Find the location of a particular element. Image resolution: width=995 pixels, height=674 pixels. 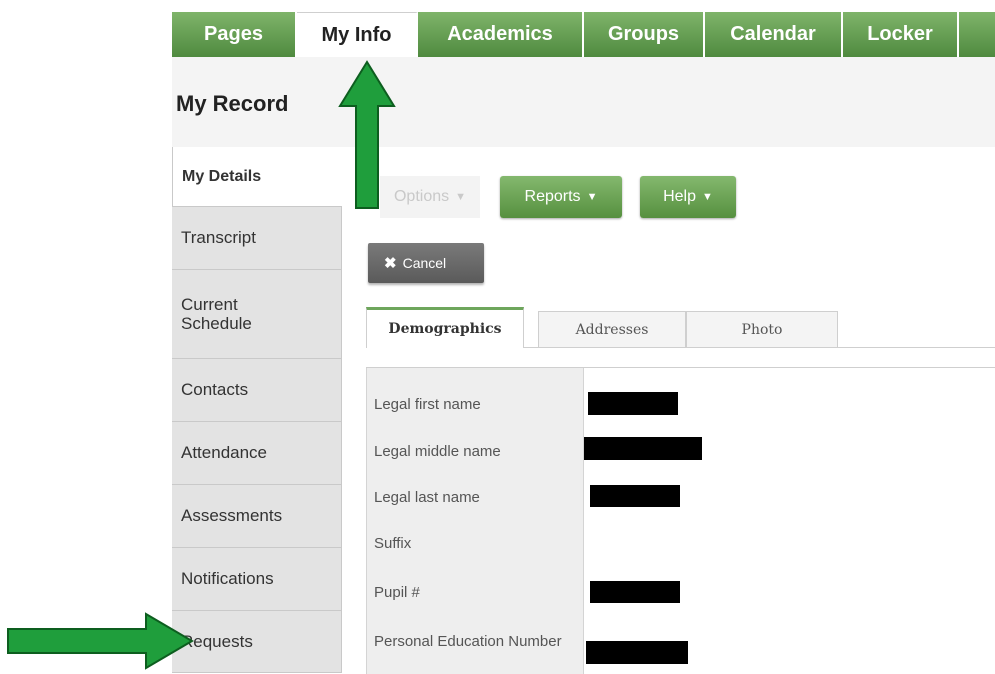

tab-label: Addresses is located at coordinates (612, 329).